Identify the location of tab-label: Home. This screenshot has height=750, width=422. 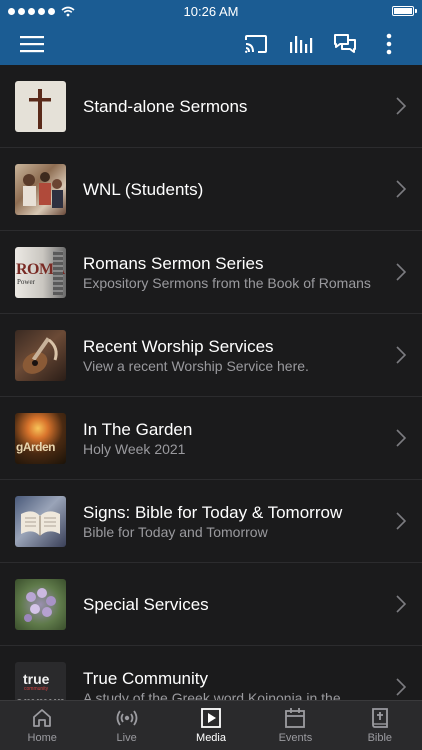
(42, 738).